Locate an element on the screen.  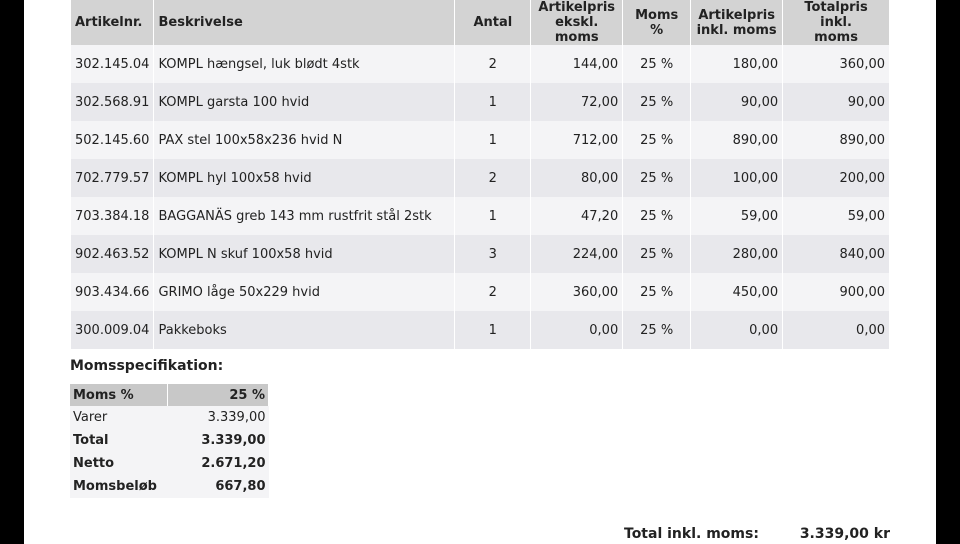
vat-spec-value: 667,80 is located at coordinates (218, 486).